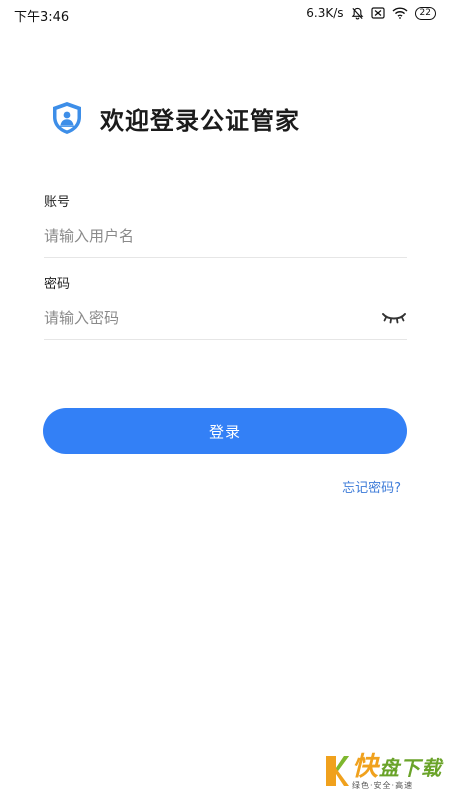 This screenshot has width=450, height=800. What do you see at coordinates (337, 773) in the screenshot?
I see `k-logo-icon` at bounding box center [337, 773].